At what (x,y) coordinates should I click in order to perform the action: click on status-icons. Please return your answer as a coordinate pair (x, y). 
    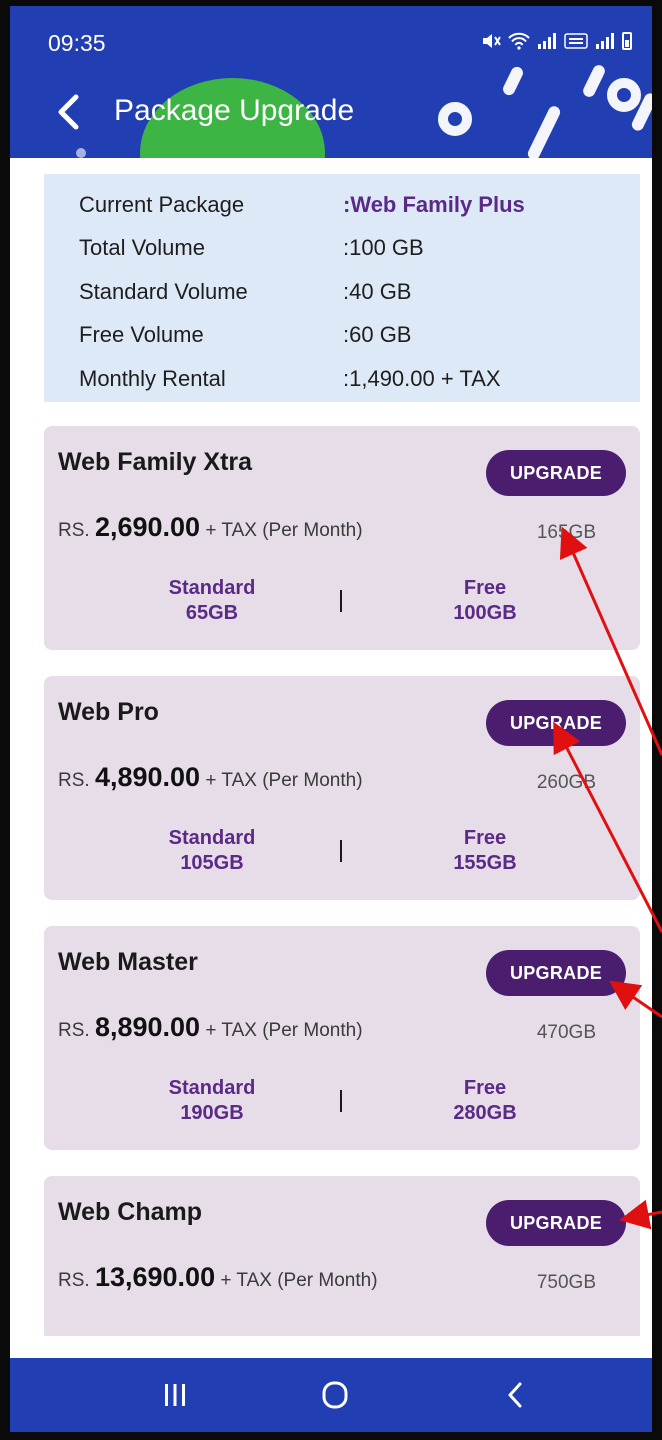
    Looking at the image, I should click on (556, 41).